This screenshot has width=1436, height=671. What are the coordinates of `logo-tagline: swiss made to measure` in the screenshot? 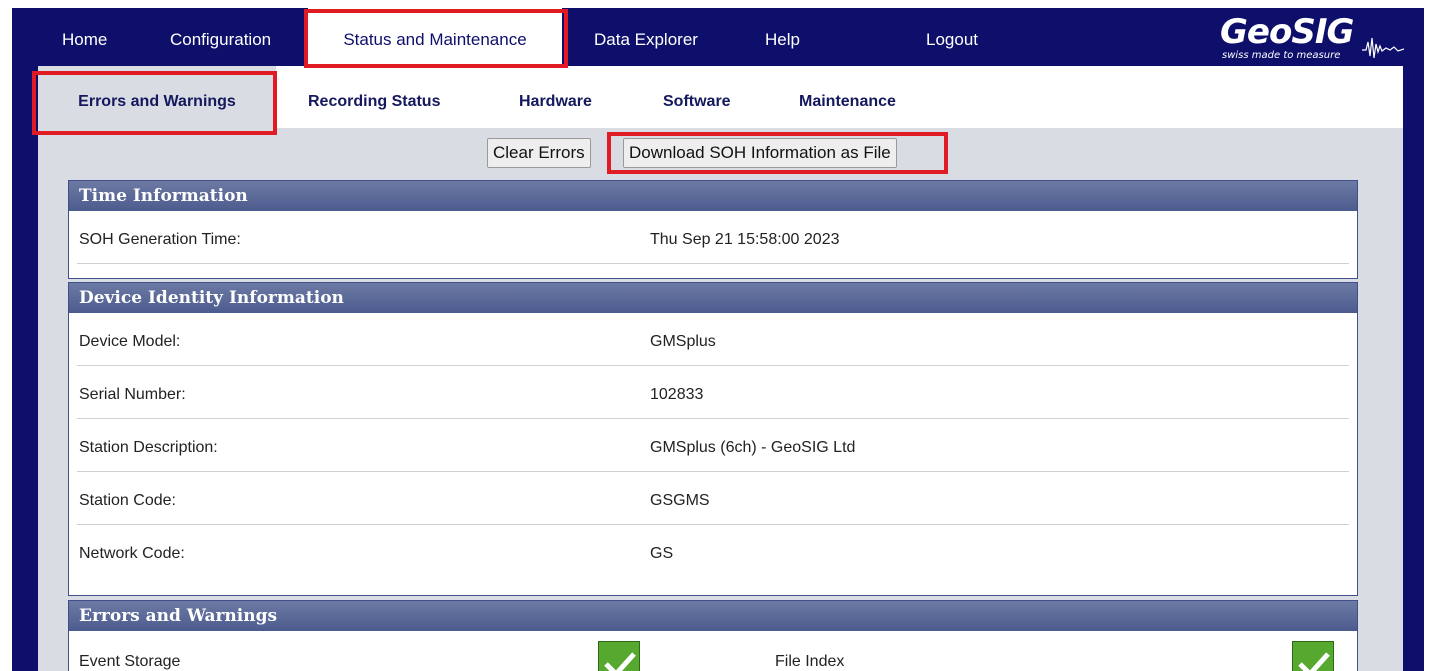 It's located at (1281, 55).